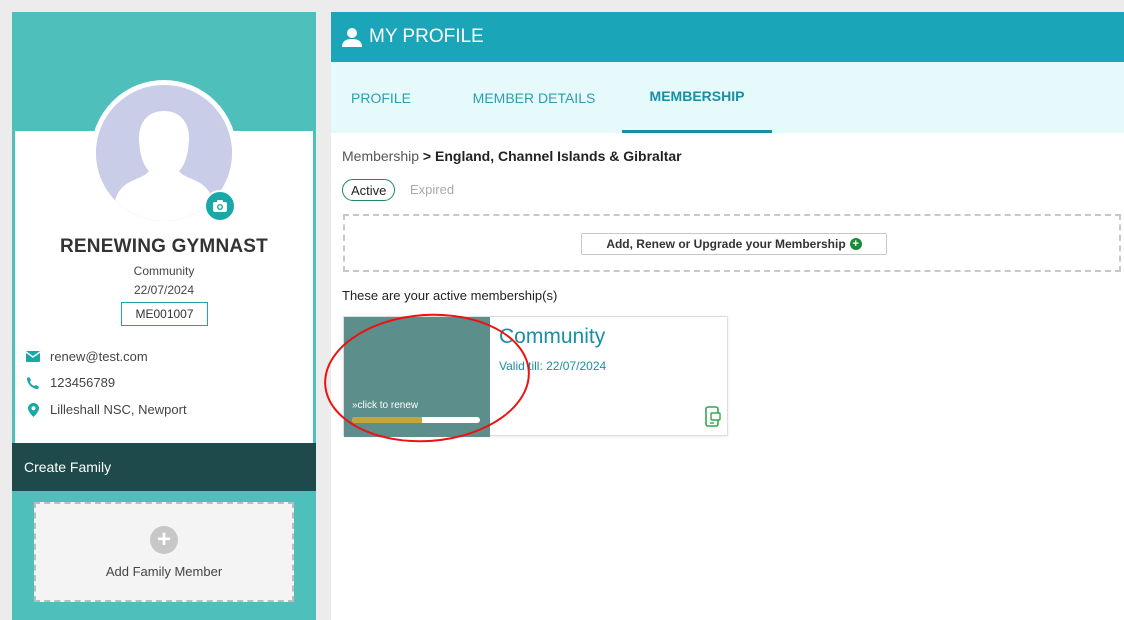 The image size is (1124, 620). I want to click on email-row: renew@test.com, so click(87, 356).